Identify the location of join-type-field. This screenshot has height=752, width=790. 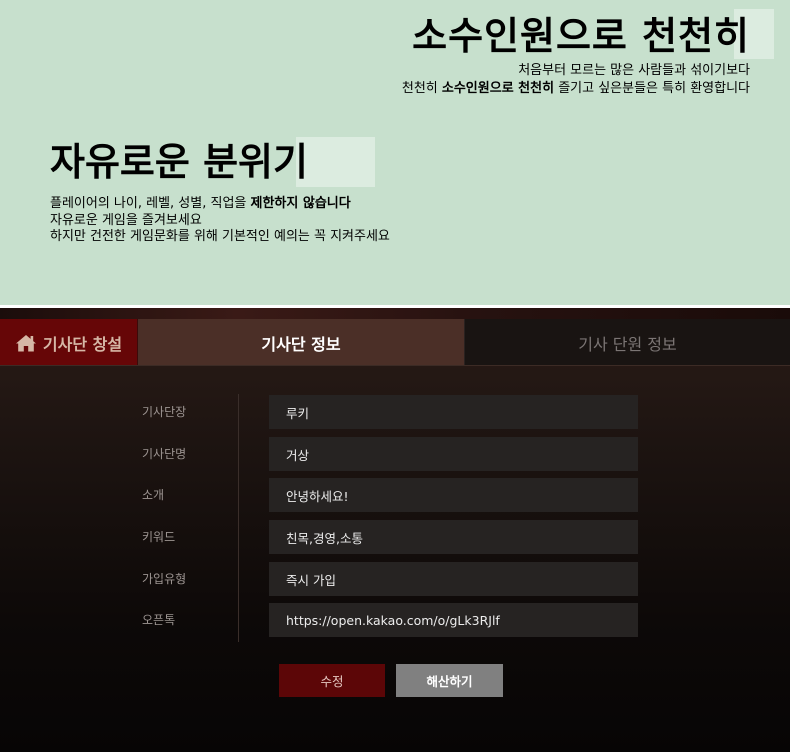
(453, 579).